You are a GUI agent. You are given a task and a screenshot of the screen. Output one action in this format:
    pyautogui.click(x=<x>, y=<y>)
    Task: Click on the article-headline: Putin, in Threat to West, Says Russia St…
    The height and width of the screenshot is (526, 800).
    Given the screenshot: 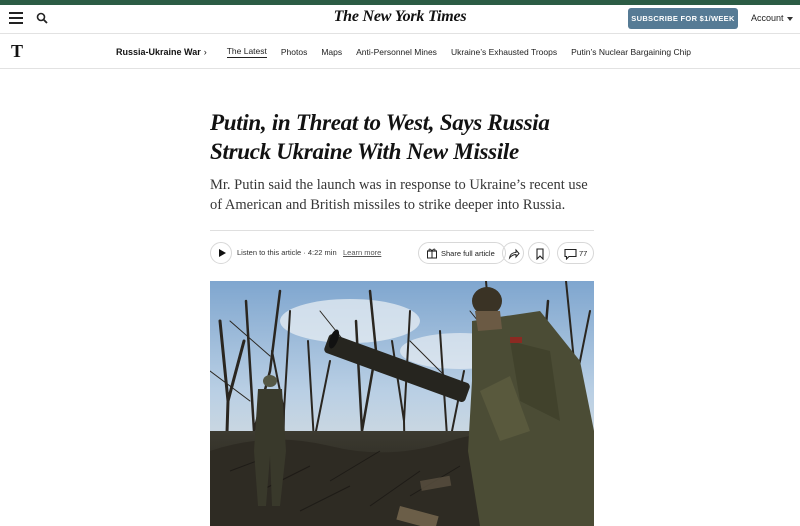 What is the action you would take?
    pyautogui.click(x=380, y=137)
    